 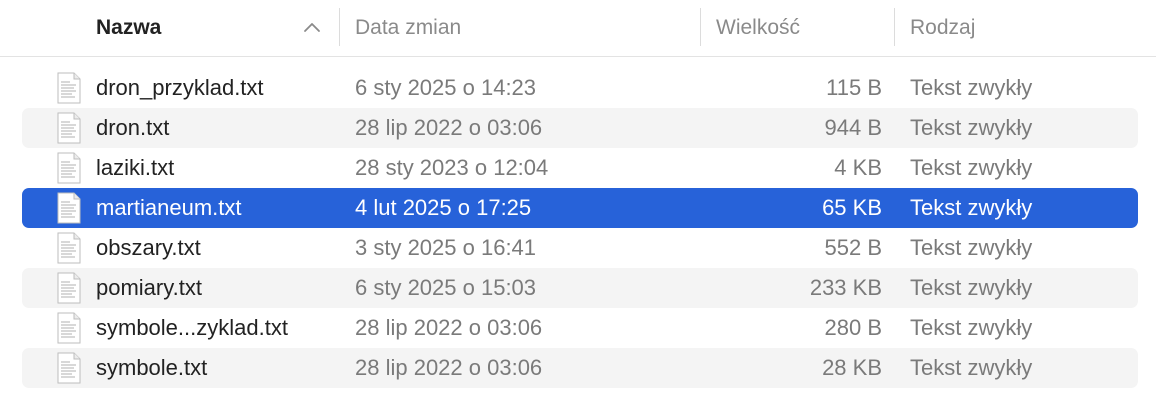 What do you see at coordinates (943, 27) in the screenshot?
I see `column-header-kind-label: Rodzaj` at bounding box center [943, 27].